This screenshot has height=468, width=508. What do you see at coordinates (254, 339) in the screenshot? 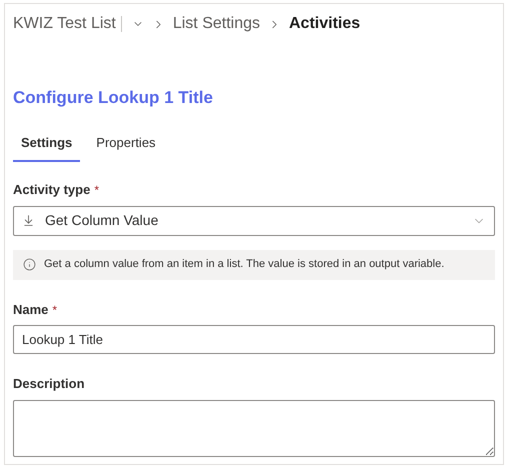
I see `name-input: Lookup 1 Title` at bounding box center [254, 339].